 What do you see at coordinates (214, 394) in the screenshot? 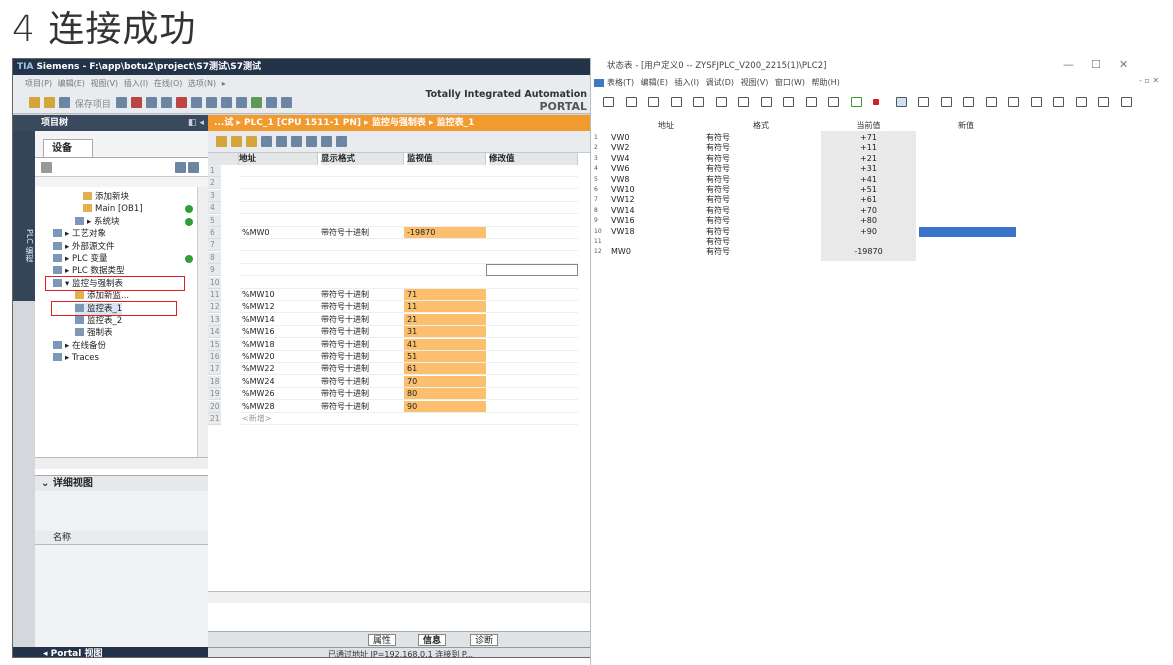
I see `row-number: 19` at bounding box center [214, 394].